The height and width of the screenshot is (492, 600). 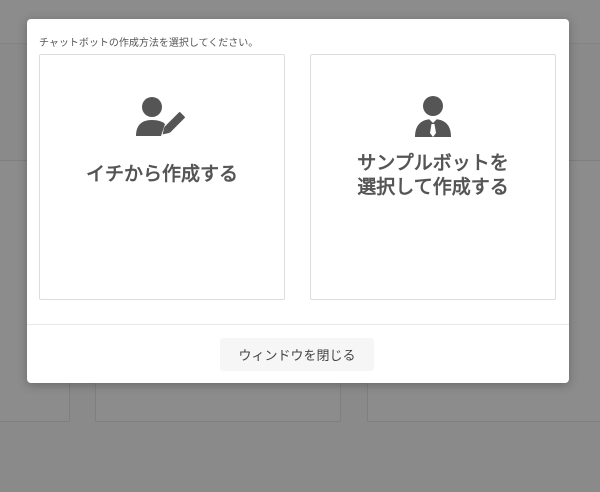 What do you see at coordinates (149, 43) in the screenshot?
I see `modal-description: チャットボットの作成方法を選択してください。` at bounding box center [149, 43].